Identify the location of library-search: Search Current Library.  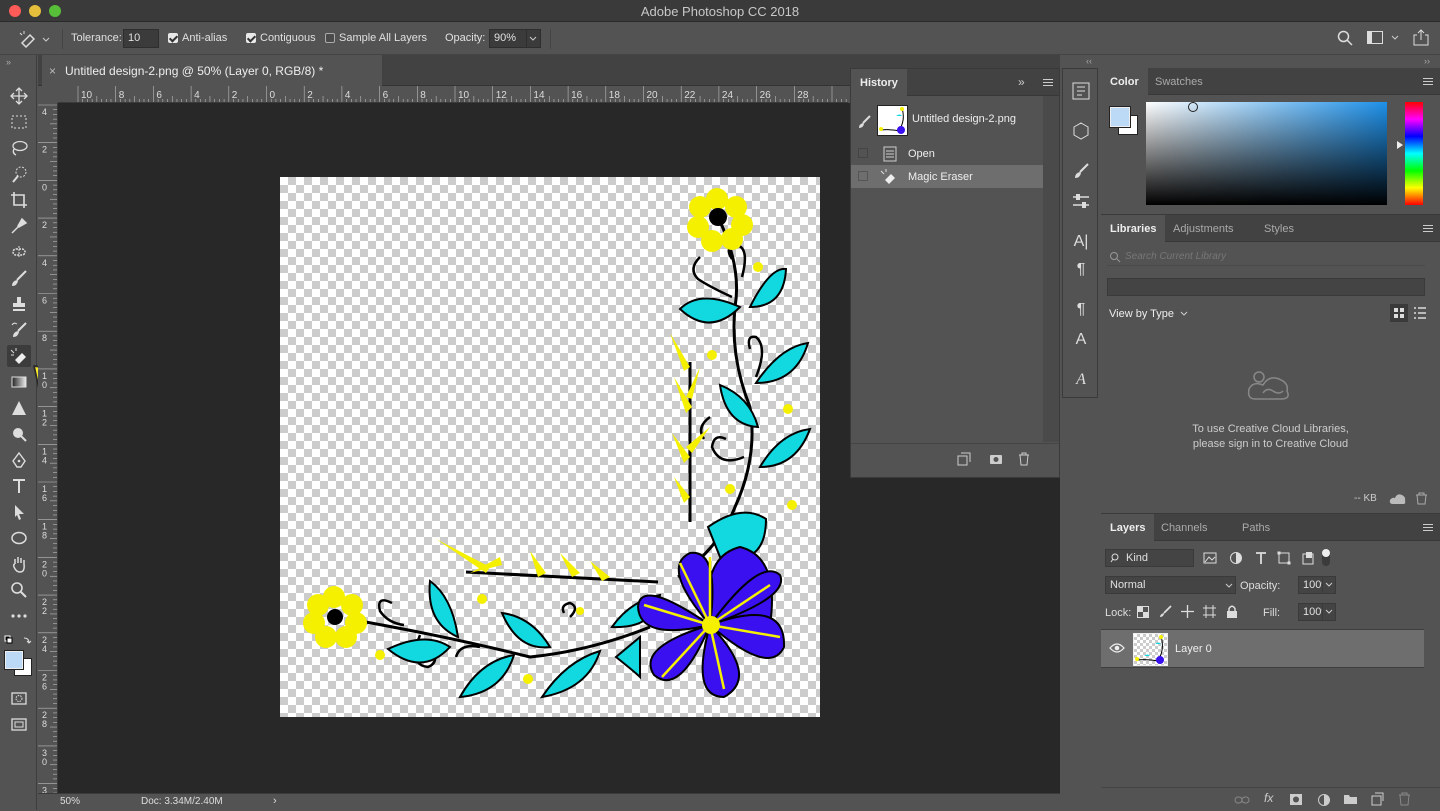
(1266, 257).